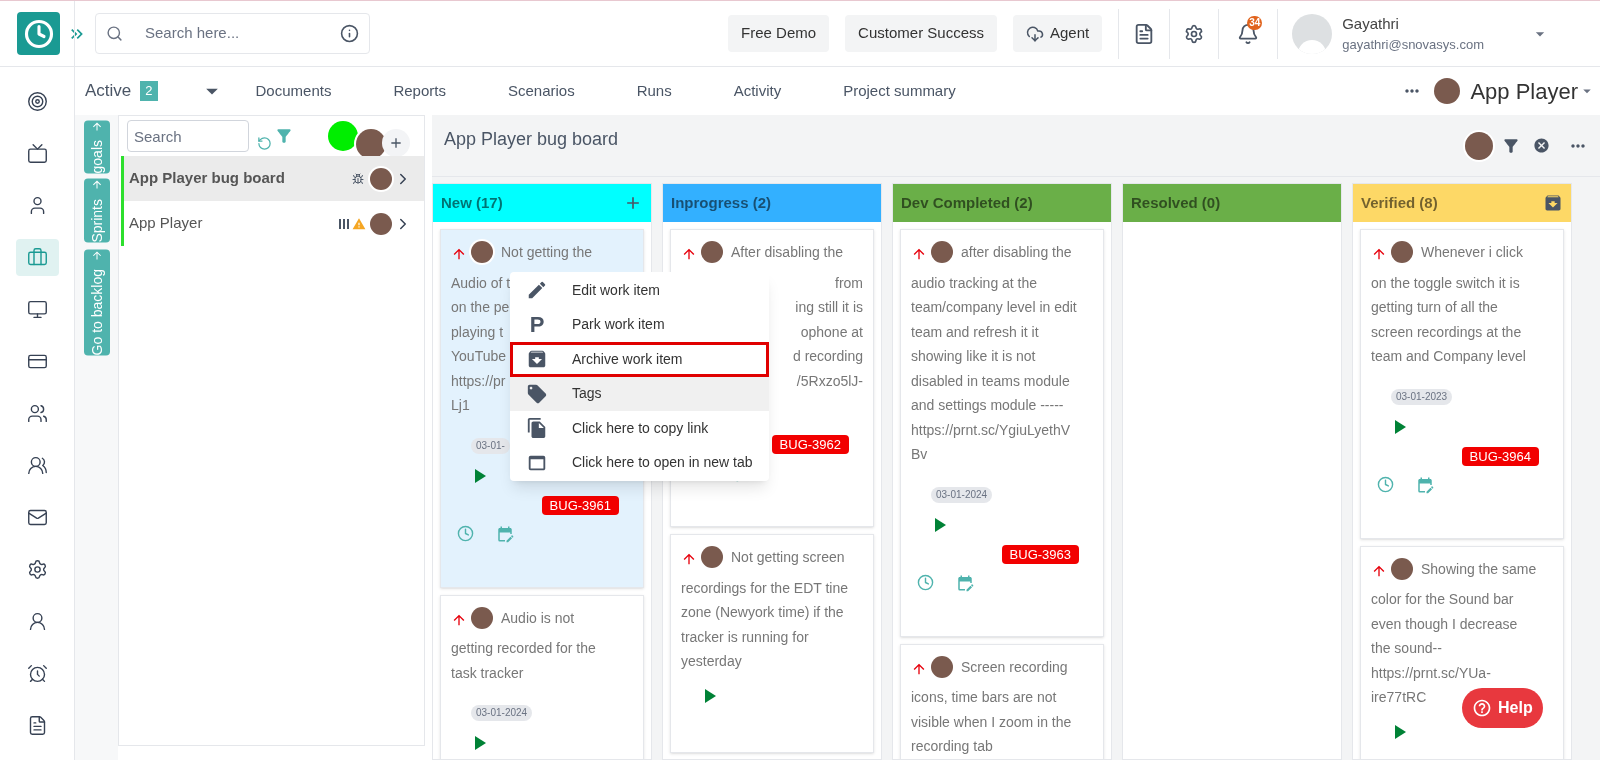 The width and height of the screenshot is (1600, 760). What do you see at coordinates (990, 381) in the screenshot?
I see `card-text-line: disabled in teams module` at bounding box center [990, 381].